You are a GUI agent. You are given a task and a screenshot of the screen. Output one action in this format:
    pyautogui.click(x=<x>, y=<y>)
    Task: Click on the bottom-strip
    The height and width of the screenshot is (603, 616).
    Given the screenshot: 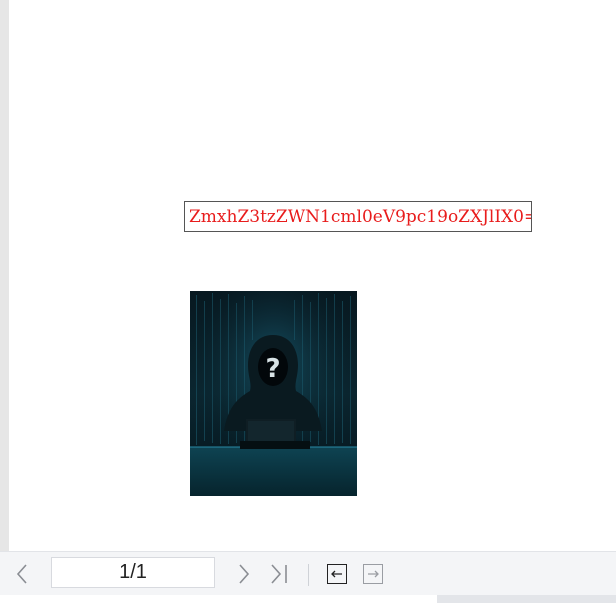 What is the action you would take?
    pyautogui.click(x=308, y=599)
    